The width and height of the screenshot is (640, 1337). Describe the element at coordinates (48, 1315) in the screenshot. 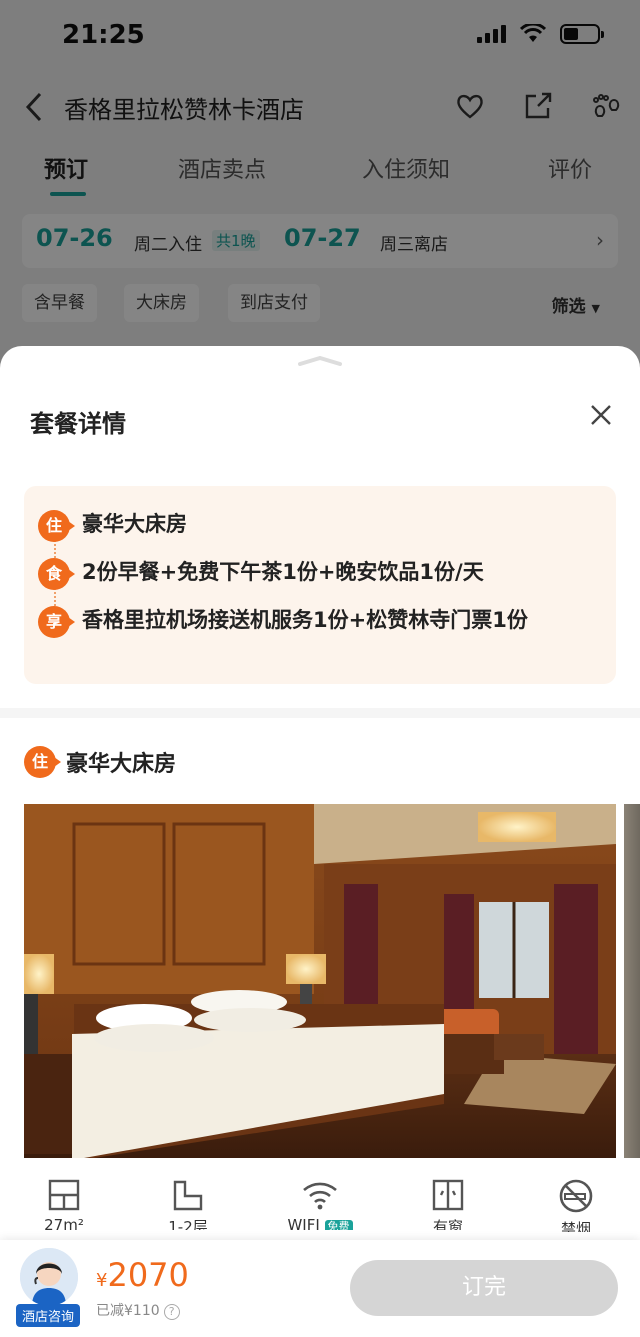

I see `hotel-consult-button: 酒店咨询` at that location.